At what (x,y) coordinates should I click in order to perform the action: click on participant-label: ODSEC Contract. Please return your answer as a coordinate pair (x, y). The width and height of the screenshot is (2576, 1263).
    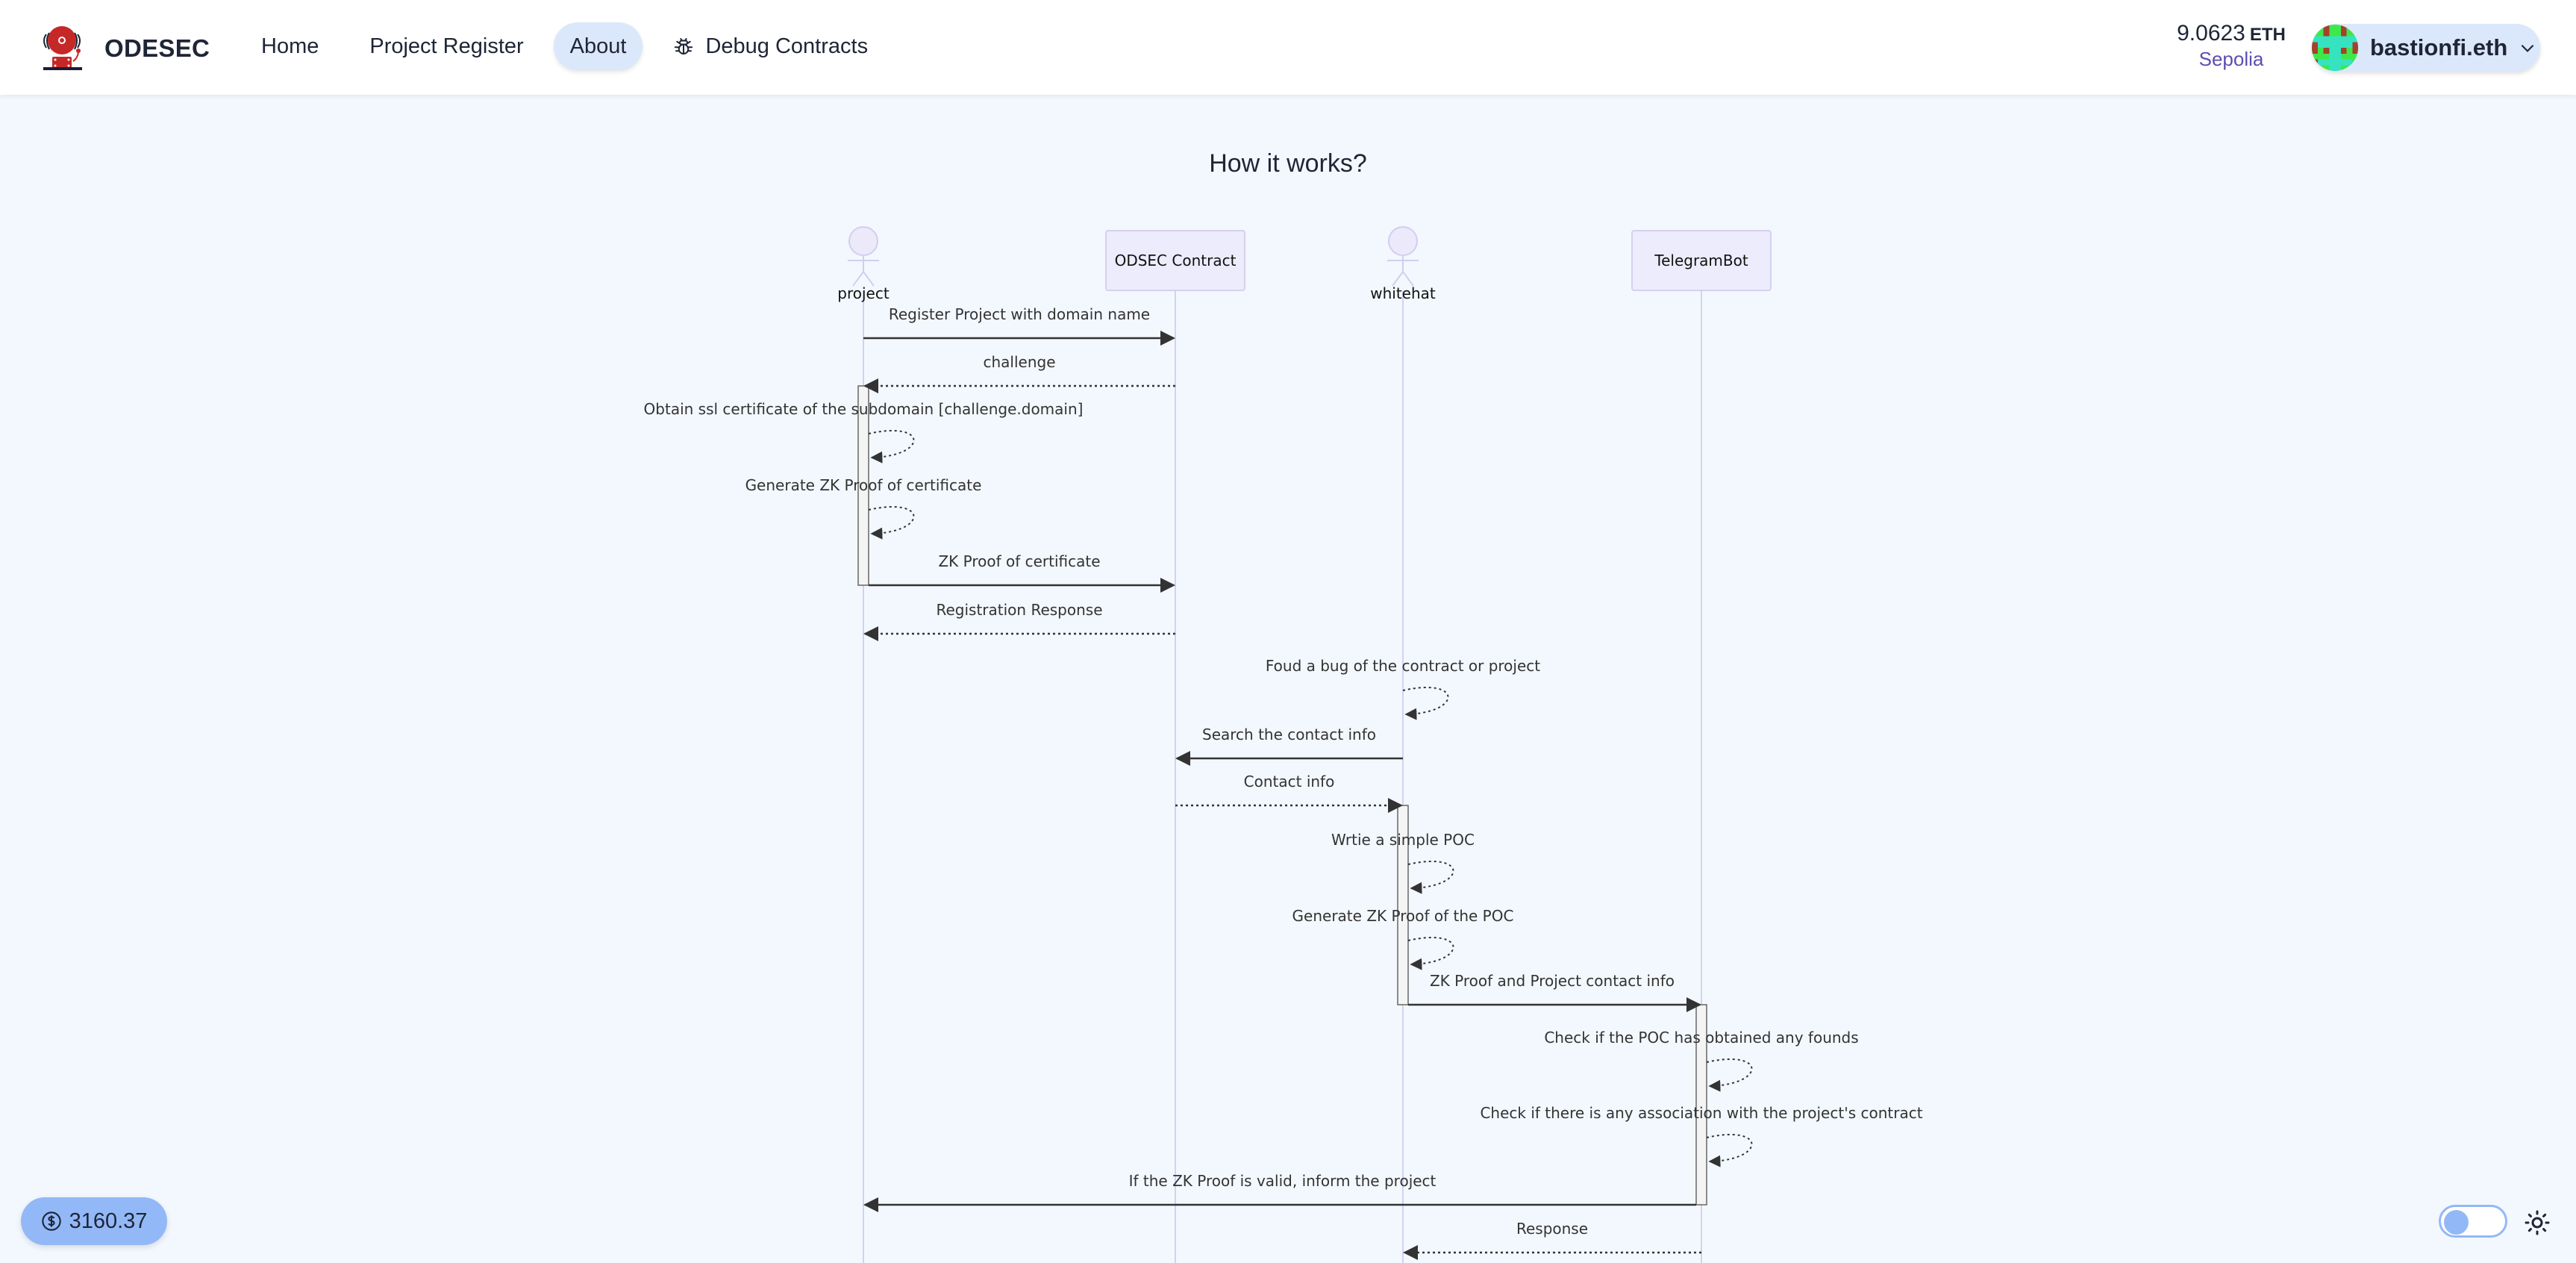
    Looking at the image, I should click on (1176, 261).